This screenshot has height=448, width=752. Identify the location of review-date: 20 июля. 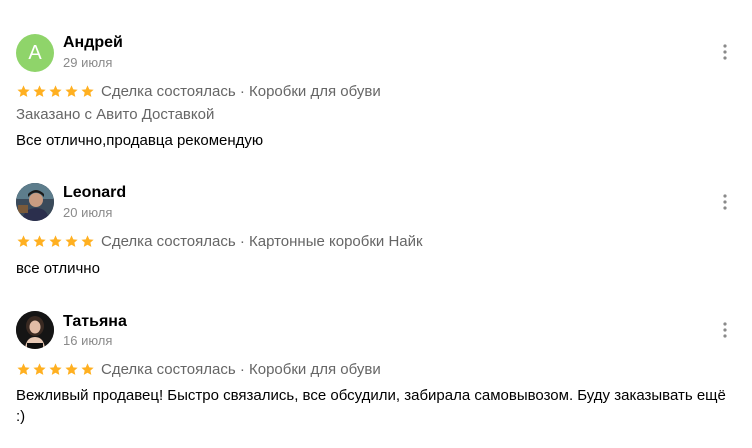
(88, 212).